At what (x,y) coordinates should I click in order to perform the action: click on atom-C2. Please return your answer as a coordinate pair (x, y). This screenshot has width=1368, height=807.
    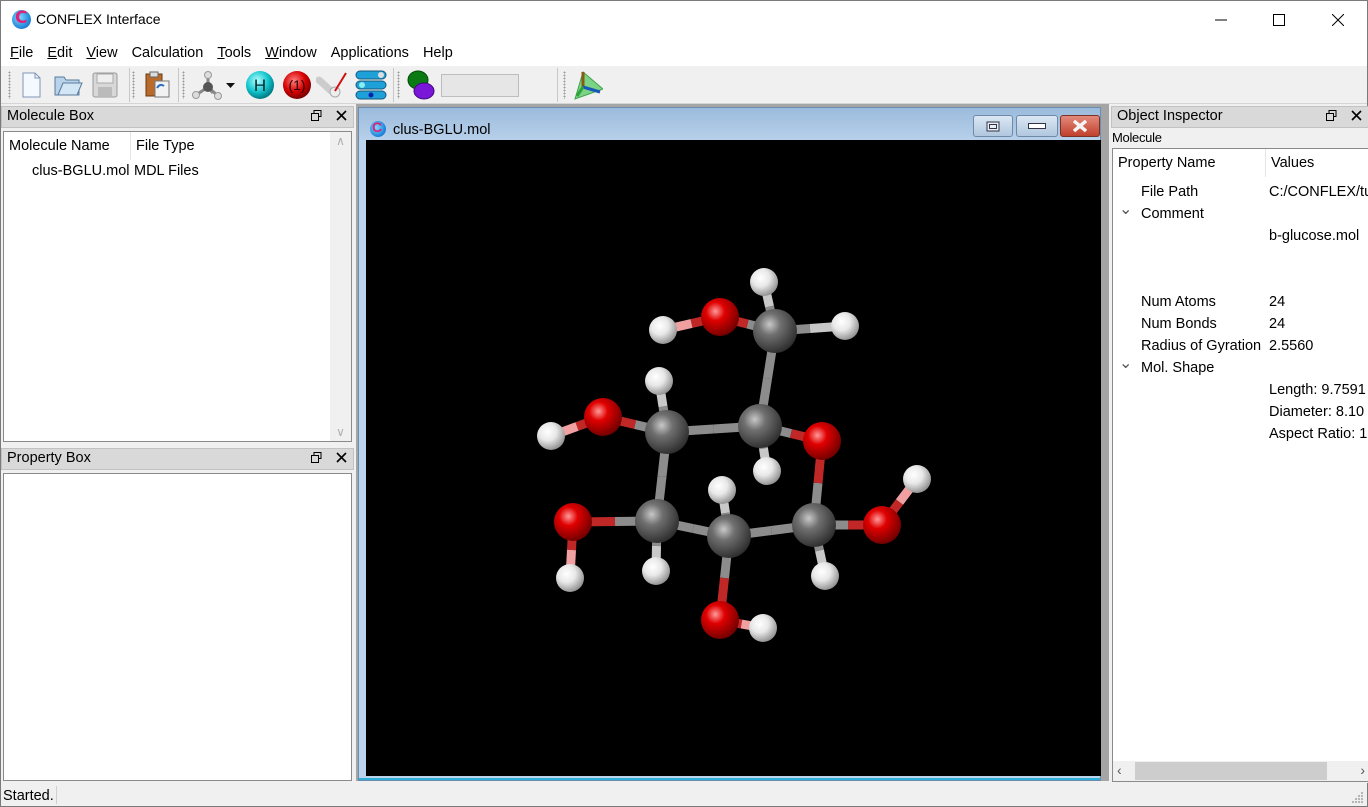
    Looking at the image, I should click on (729, 536).